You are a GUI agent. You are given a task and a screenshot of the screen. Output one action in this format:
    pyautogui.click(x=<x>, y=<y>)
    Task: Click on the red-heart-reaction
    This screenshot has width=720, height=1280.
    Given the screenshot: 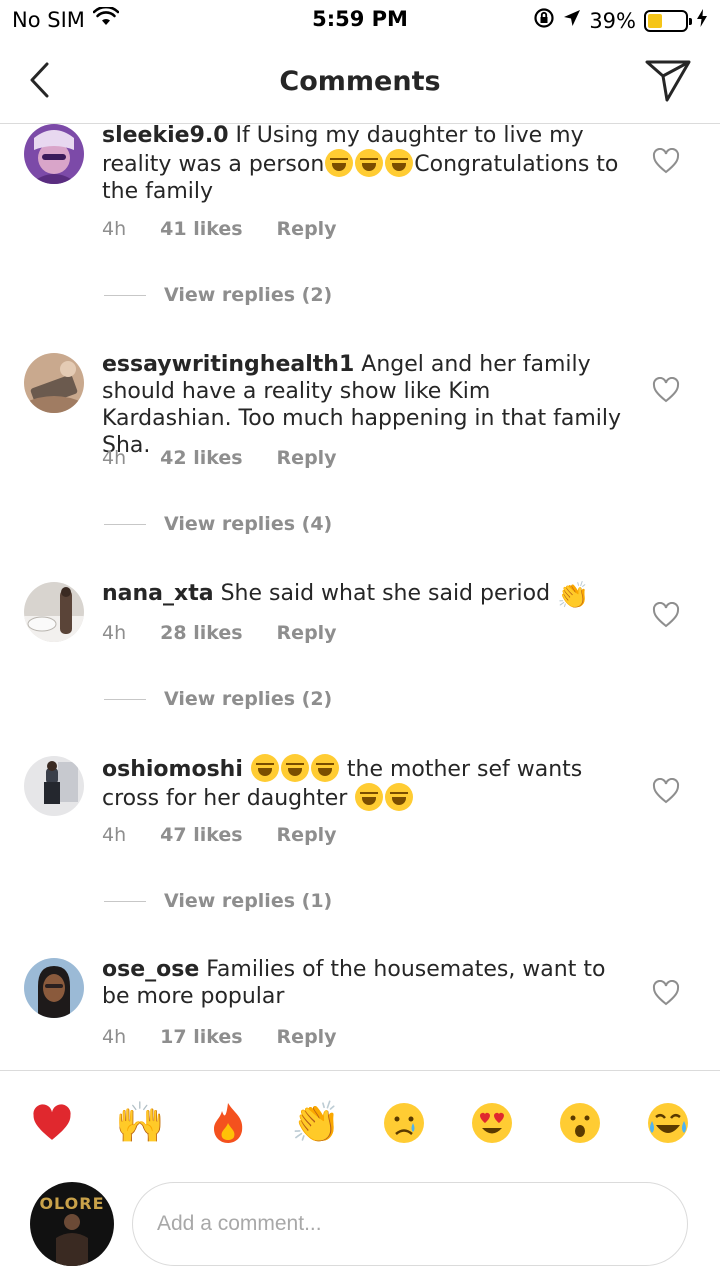 What is the action you would take?
    pyautogui.click(x=52, y=1123)
    